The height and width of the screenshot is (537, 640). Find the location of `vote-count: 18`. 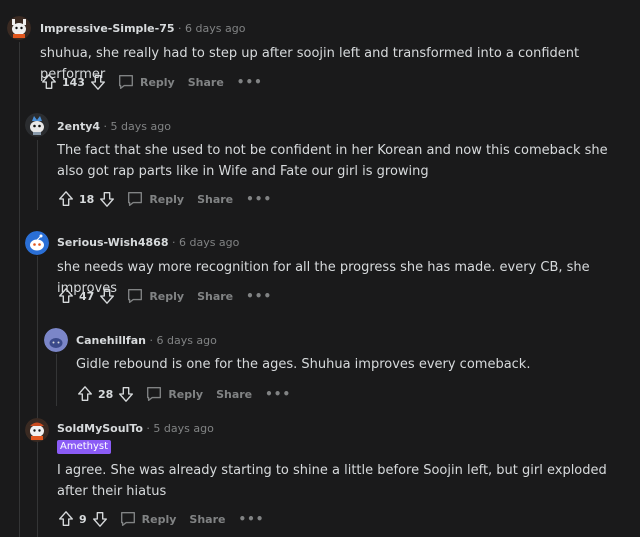

vote-count: 18 is located at coordinates (87, 199).